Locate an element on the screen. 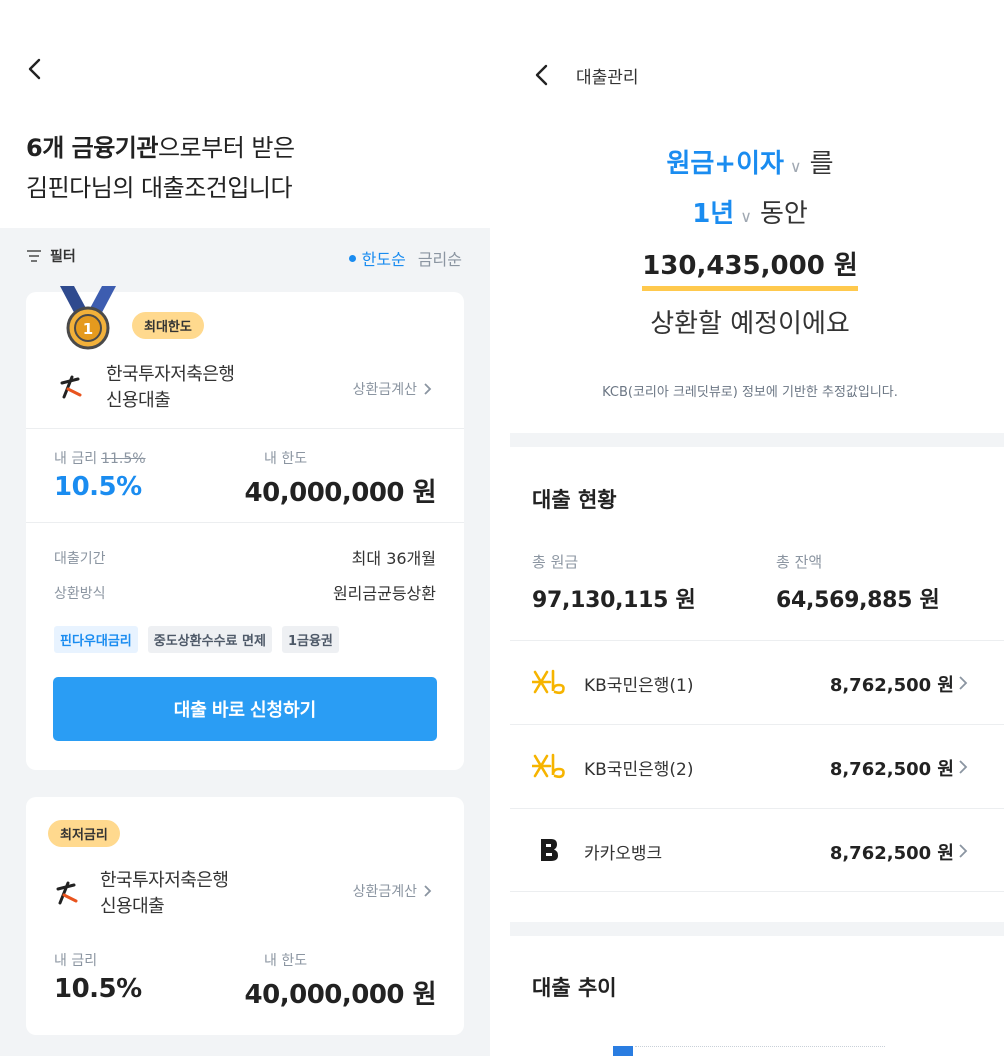  loan-bank-name: KB국민은행(2) is located at coordinates (639, 770).